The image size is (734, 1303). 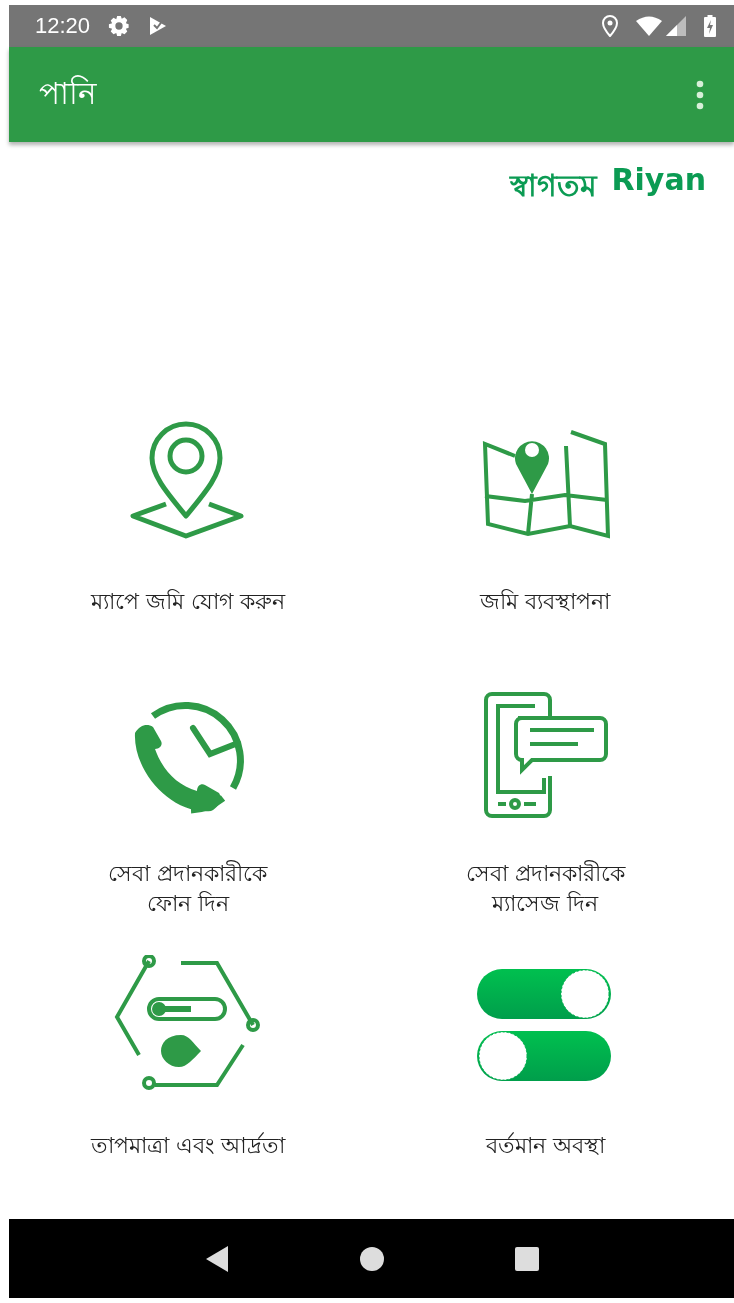 What do you see at coordinates (68, 93) in the screenshot?
I see `app-title: পানি` at bounding box center [68, 93].